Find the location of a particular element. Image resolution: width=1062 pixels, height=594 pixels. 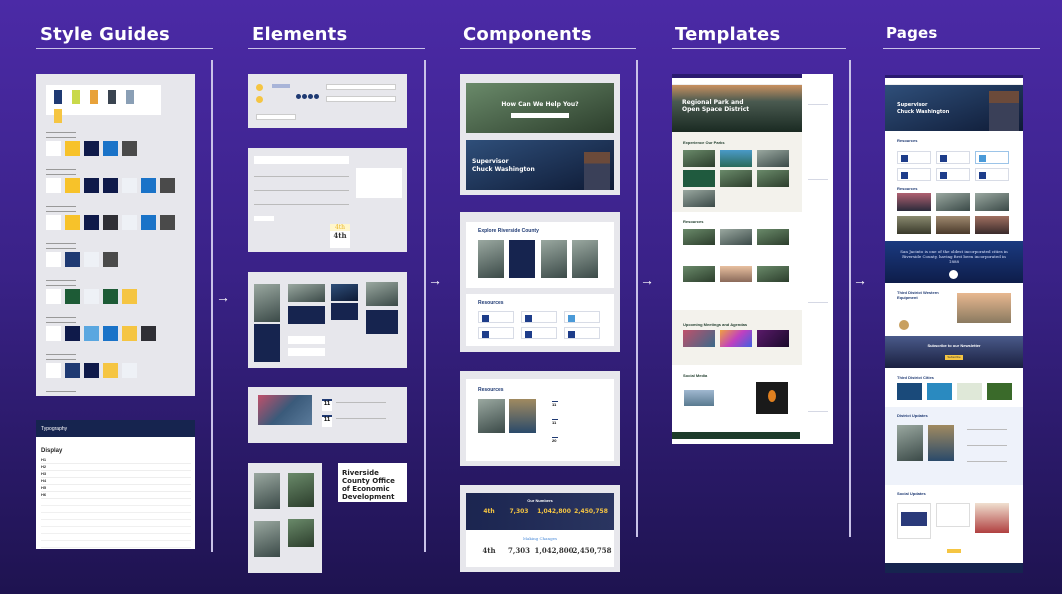

hero-heading: How Can We Help You? is located at coordinates (540, 104).